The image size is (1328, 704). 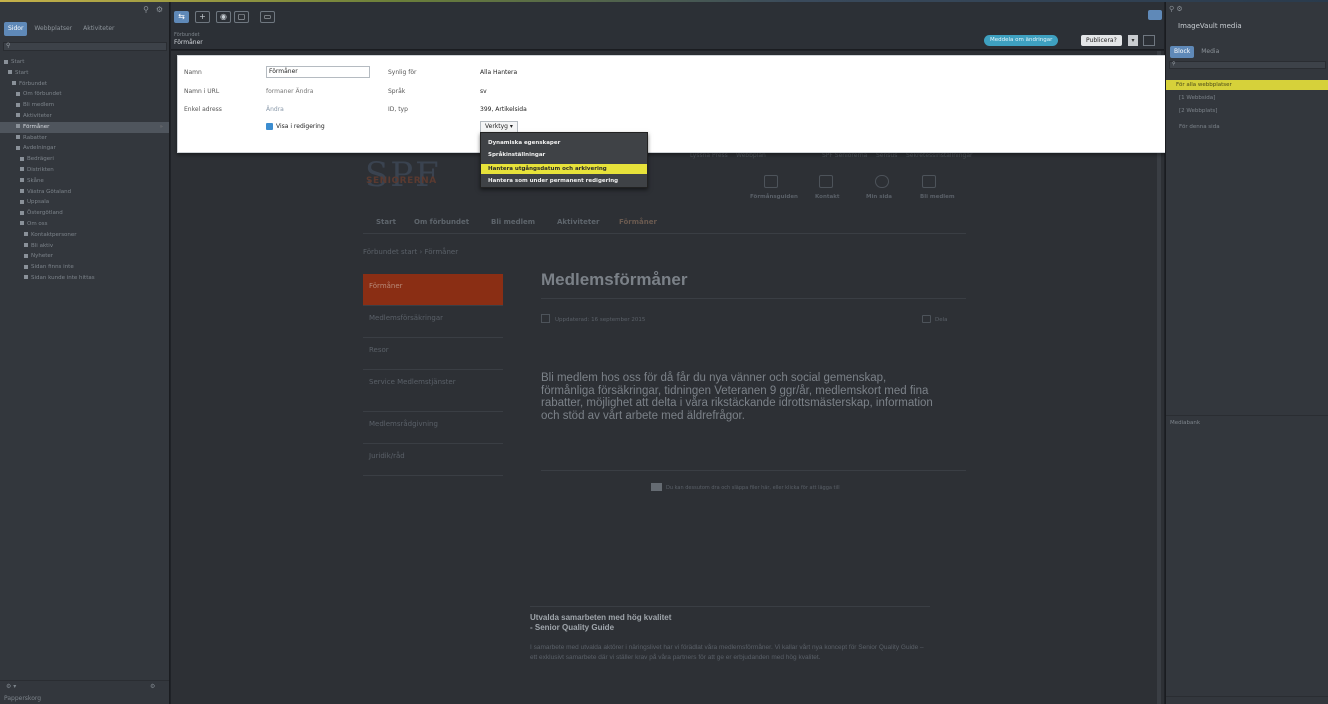 I want to click on tree-node: Förmåner », so click(x=84, y=127).